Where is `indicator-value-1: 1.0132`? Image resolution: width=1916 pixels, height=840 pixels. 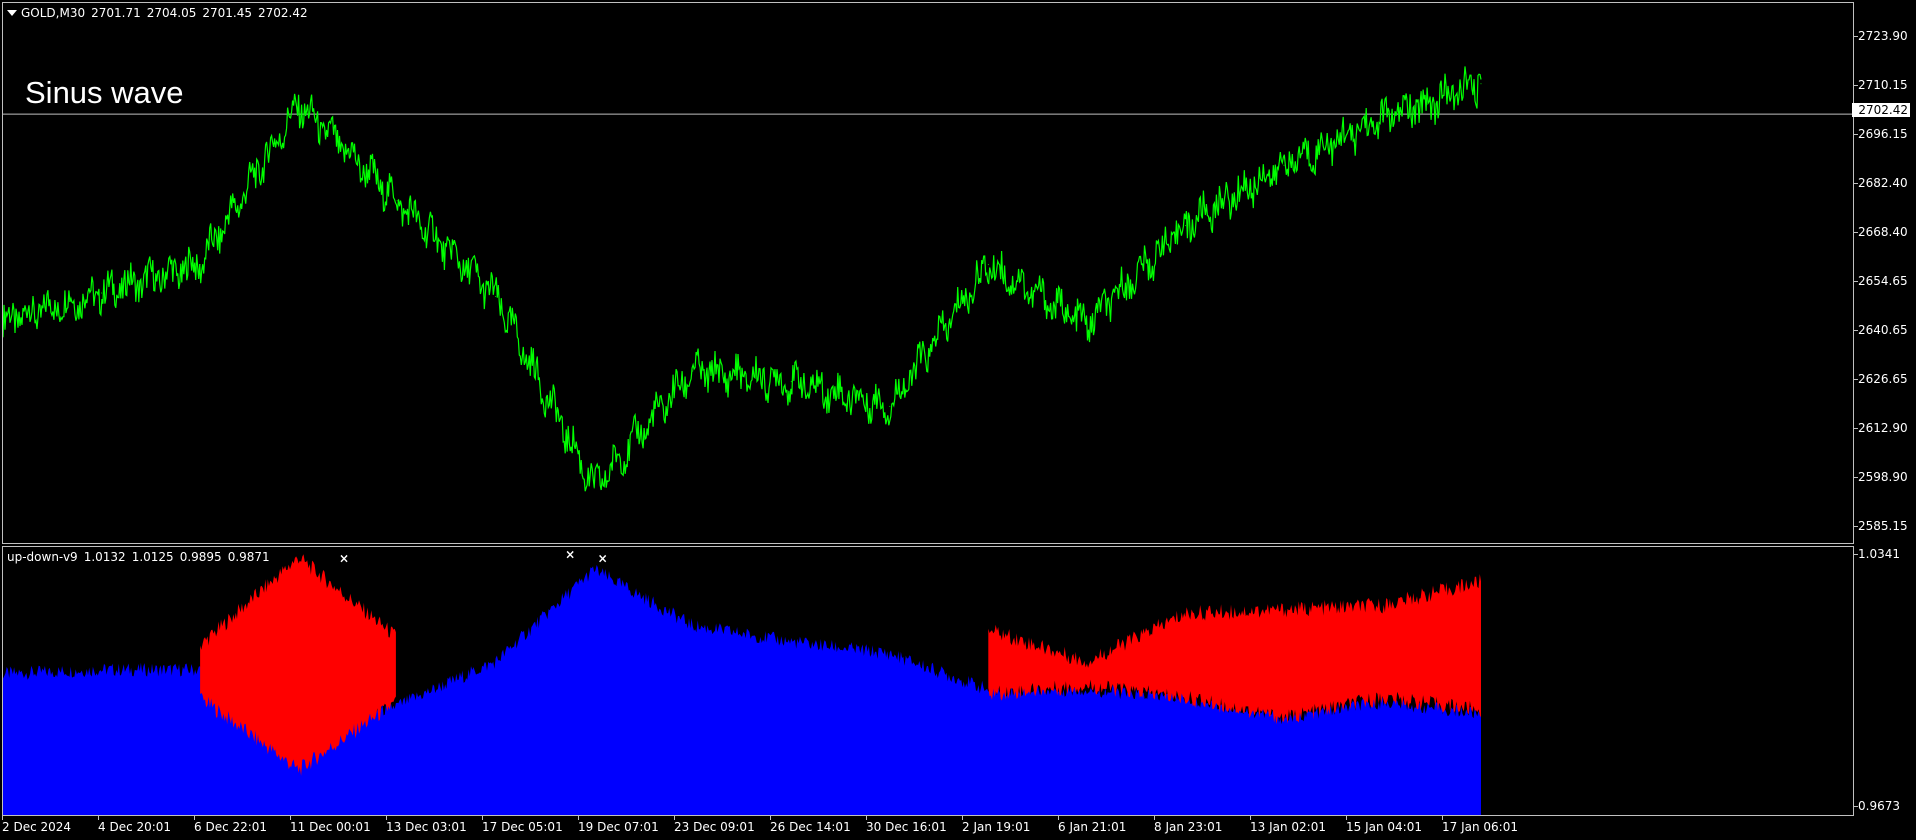
indicator-value-1: 1.0132 is located at coordinates (104, 557).